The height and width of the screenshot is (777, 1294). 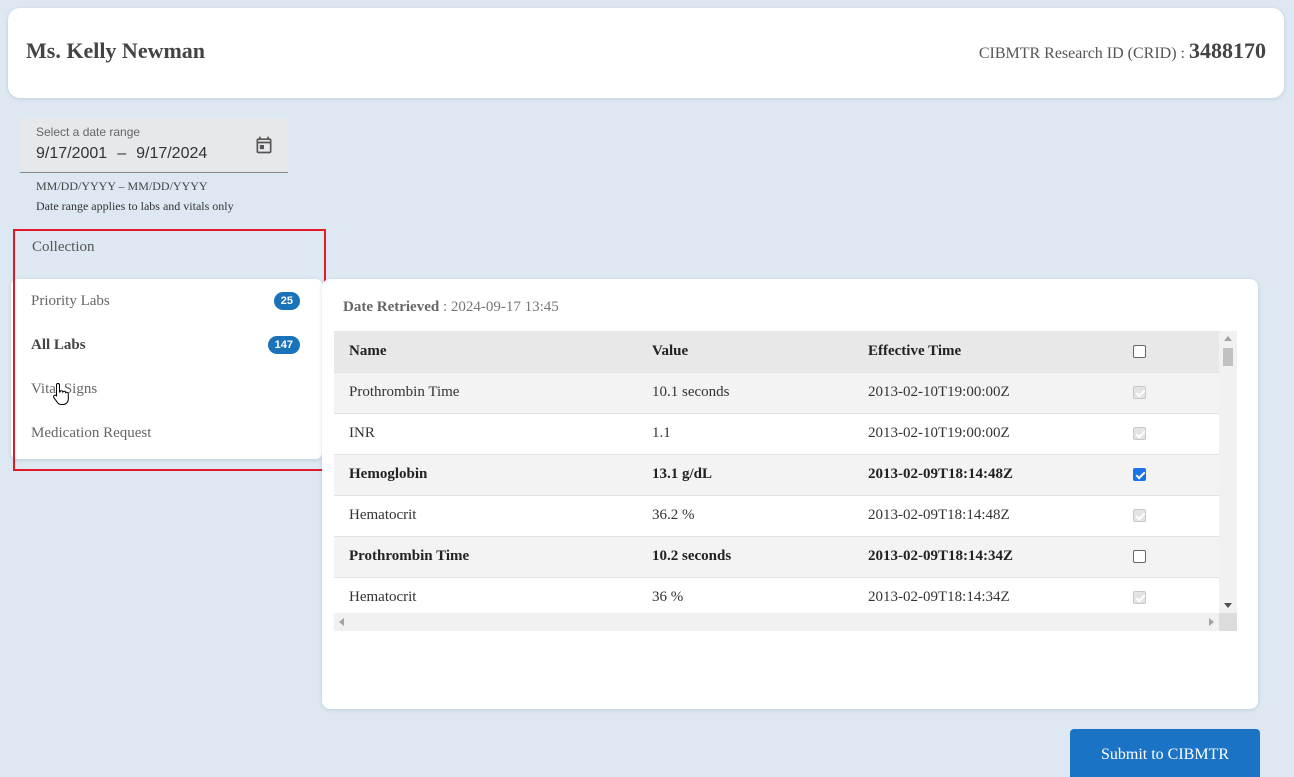 I want to click on date-range-value: 9/17/2001 – 9/17/2024, so click(x=121, y=154).